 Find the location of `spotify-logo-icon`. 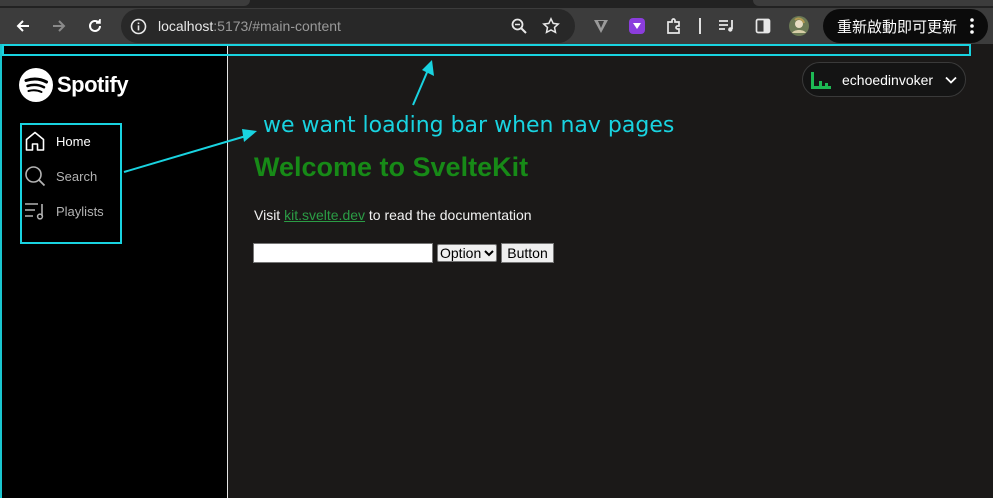

spotify-logo-icon is located at coordinates (36, 85).